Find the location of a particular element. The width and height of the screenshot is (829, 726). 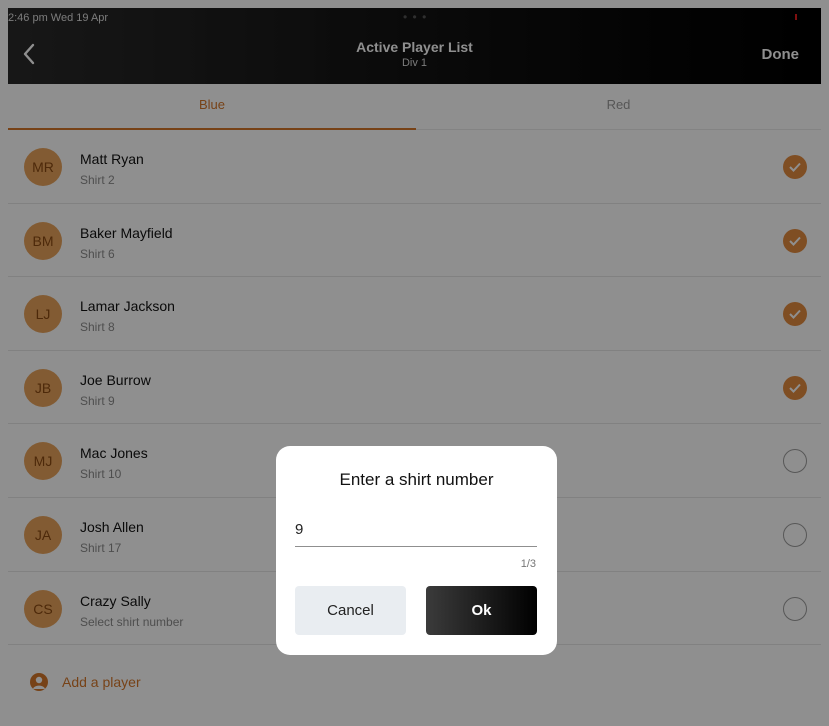

character-counter: 1/3 is located at coordinates (528, 564).